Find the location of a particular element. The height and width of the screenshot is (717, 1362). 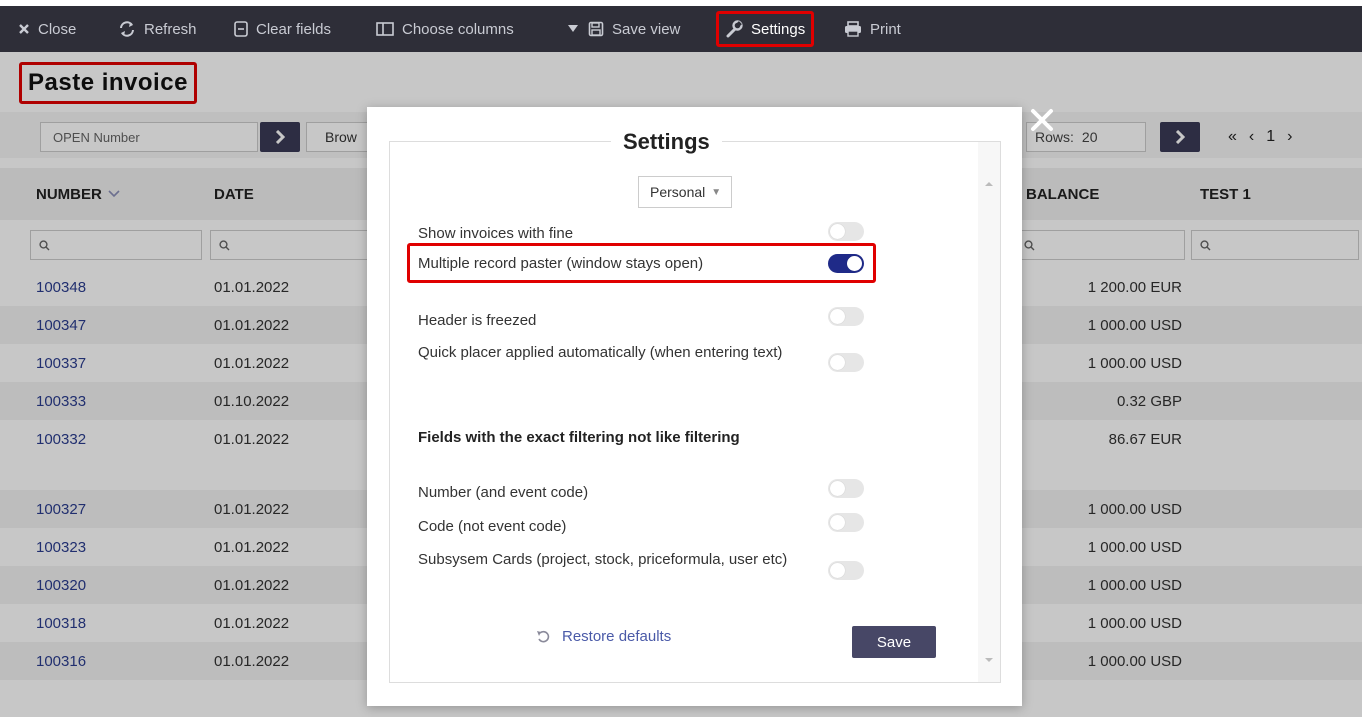

scope-select-value: Personal is located at coordinates (678, 192).